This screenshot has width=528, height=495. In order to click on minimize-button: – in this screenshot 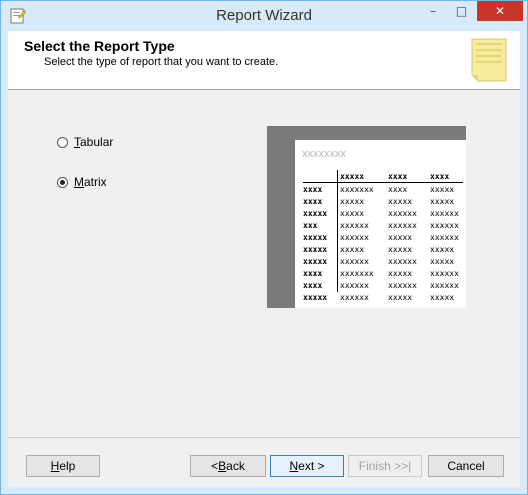, I will do `click(433, 11)`.